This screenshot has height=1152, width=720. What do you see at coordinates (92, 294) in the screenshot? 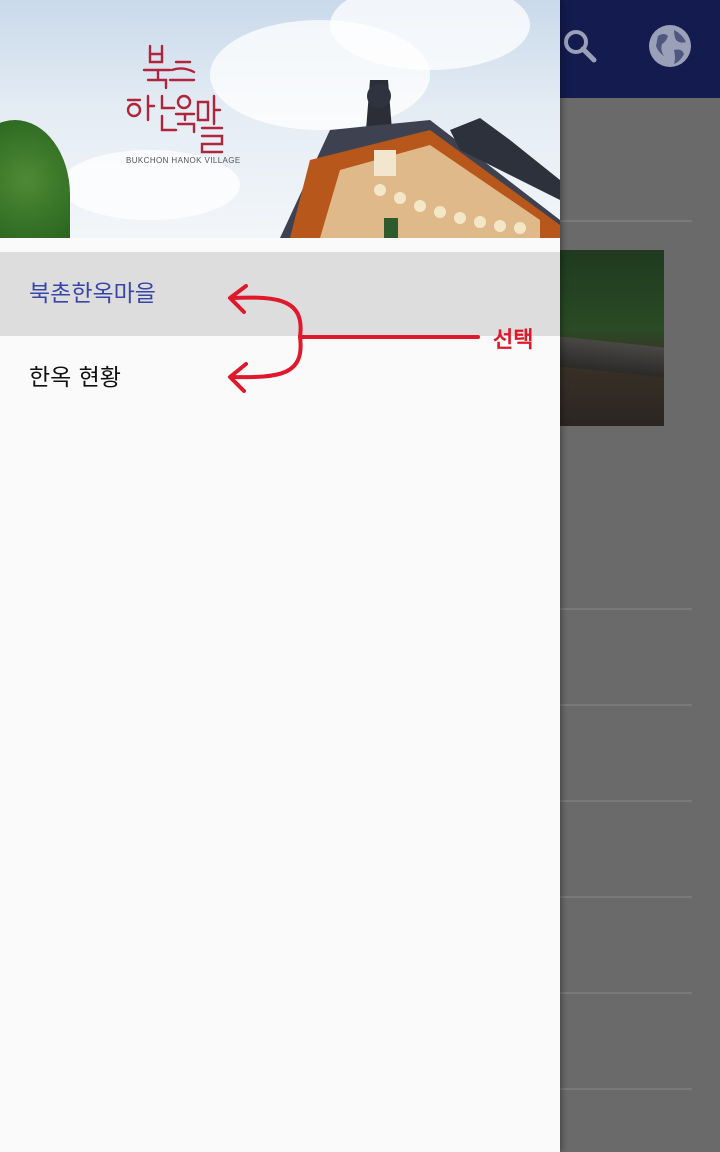
I see `menu-item-label: 북촌한옥마을` at bounding box center [92, 294].